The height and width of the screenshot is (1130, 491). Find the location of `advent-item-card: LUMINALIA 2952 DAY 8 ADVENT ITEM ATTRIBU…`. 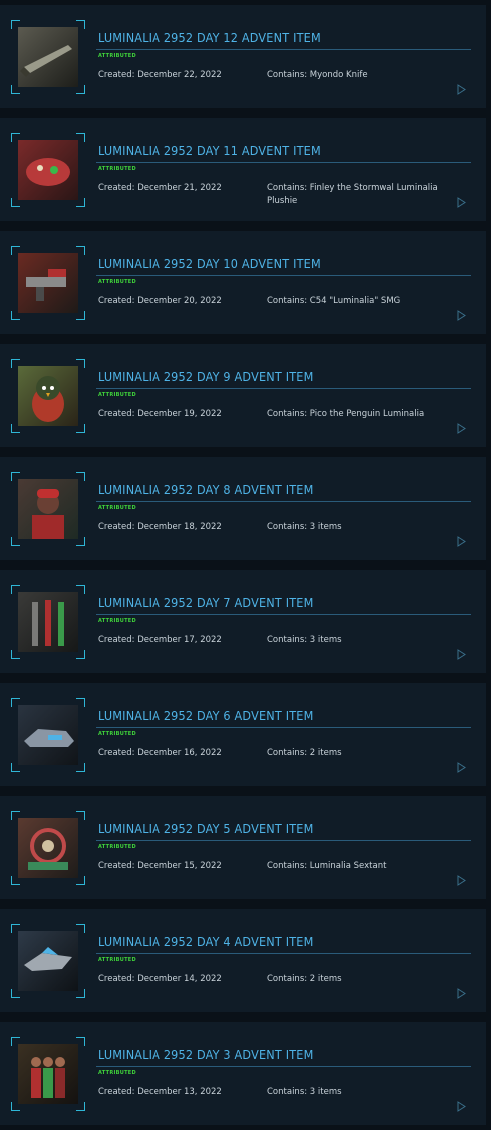

advent-item-card: LUMINALIA 2952 DAY 8 ADVENT ITEM ATTRIBU… is located at coordinates (243, 508).